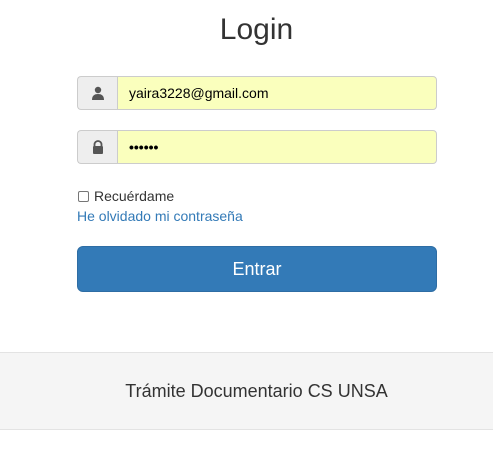 This screenshot has width=493, height=461. I want to click on user-icon, so click(97, 93).